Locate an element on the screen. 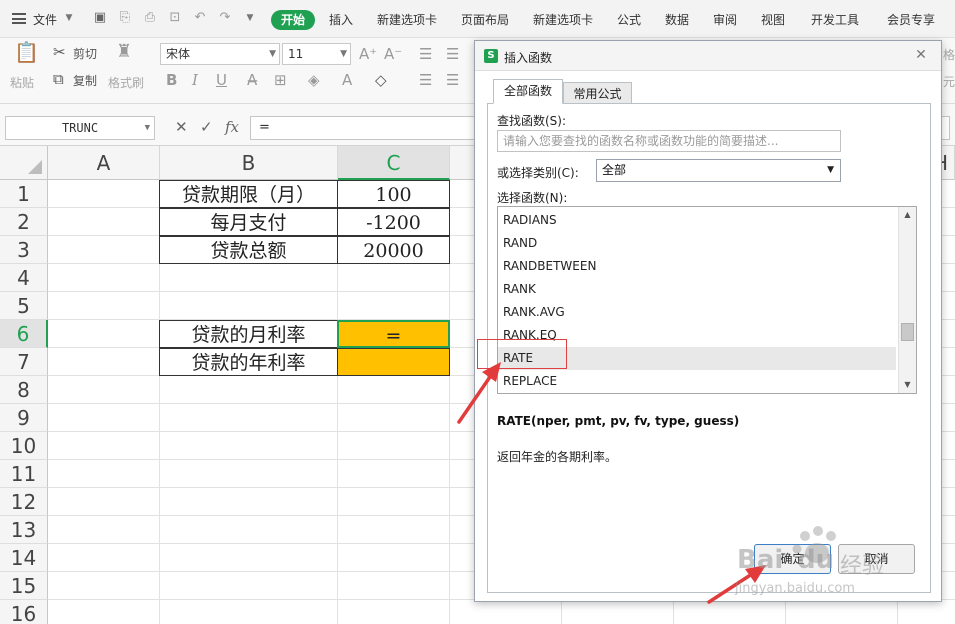 The image size is (955, 624). arrow-to-rate is located at coordinates (479, 393).